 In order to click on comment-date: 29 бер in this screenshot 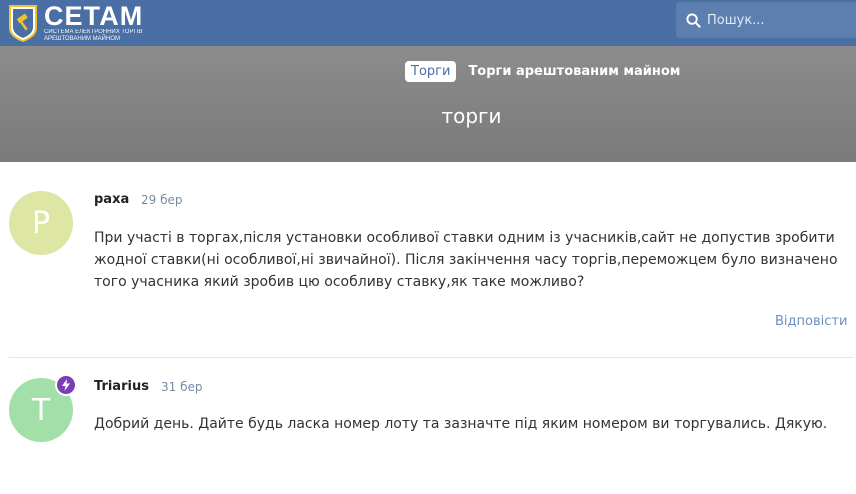, I will do `click(161, 200)`.